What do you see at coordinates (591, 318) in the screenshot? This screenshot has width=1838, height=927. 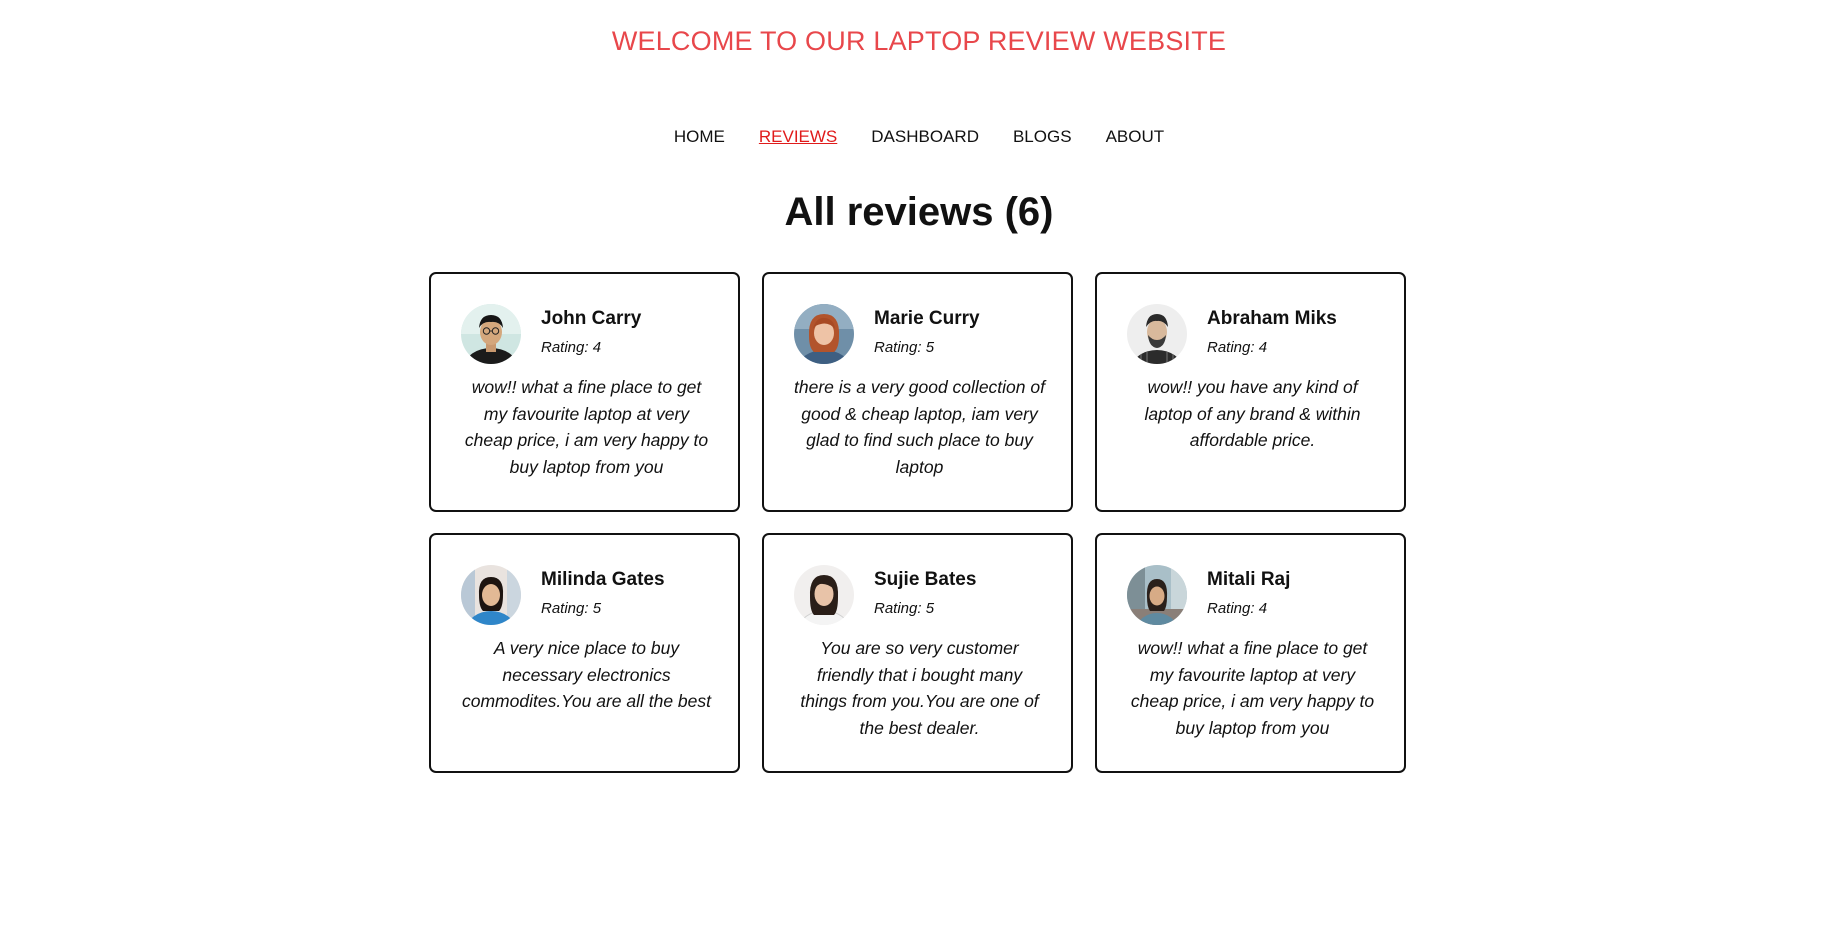 I see `reviewer-name: John Carry` at bounding box center [591, 318].